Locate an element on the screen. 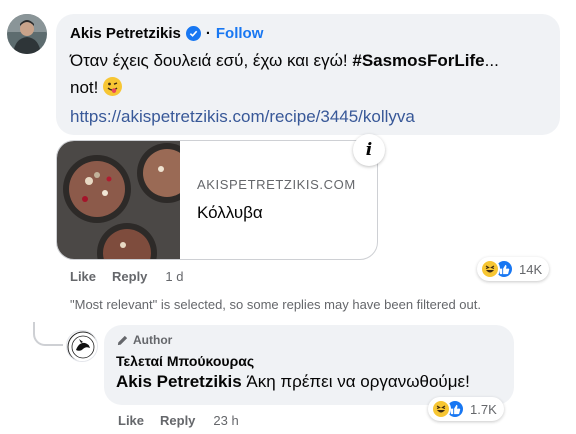 The width and height of the screenshot is (576, 434). reply-reaction-summary: 1.7K is located at coordinates (466, 409).